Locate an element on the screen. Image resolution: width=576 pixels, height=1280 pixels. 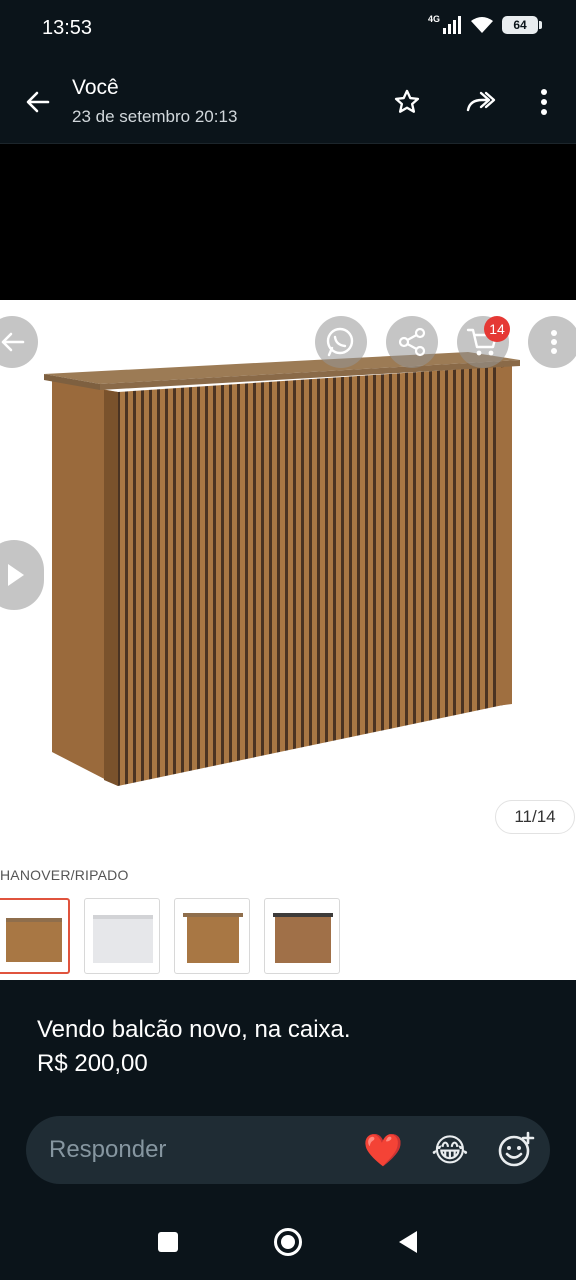
star-icon is located at coordinates (407, 101).